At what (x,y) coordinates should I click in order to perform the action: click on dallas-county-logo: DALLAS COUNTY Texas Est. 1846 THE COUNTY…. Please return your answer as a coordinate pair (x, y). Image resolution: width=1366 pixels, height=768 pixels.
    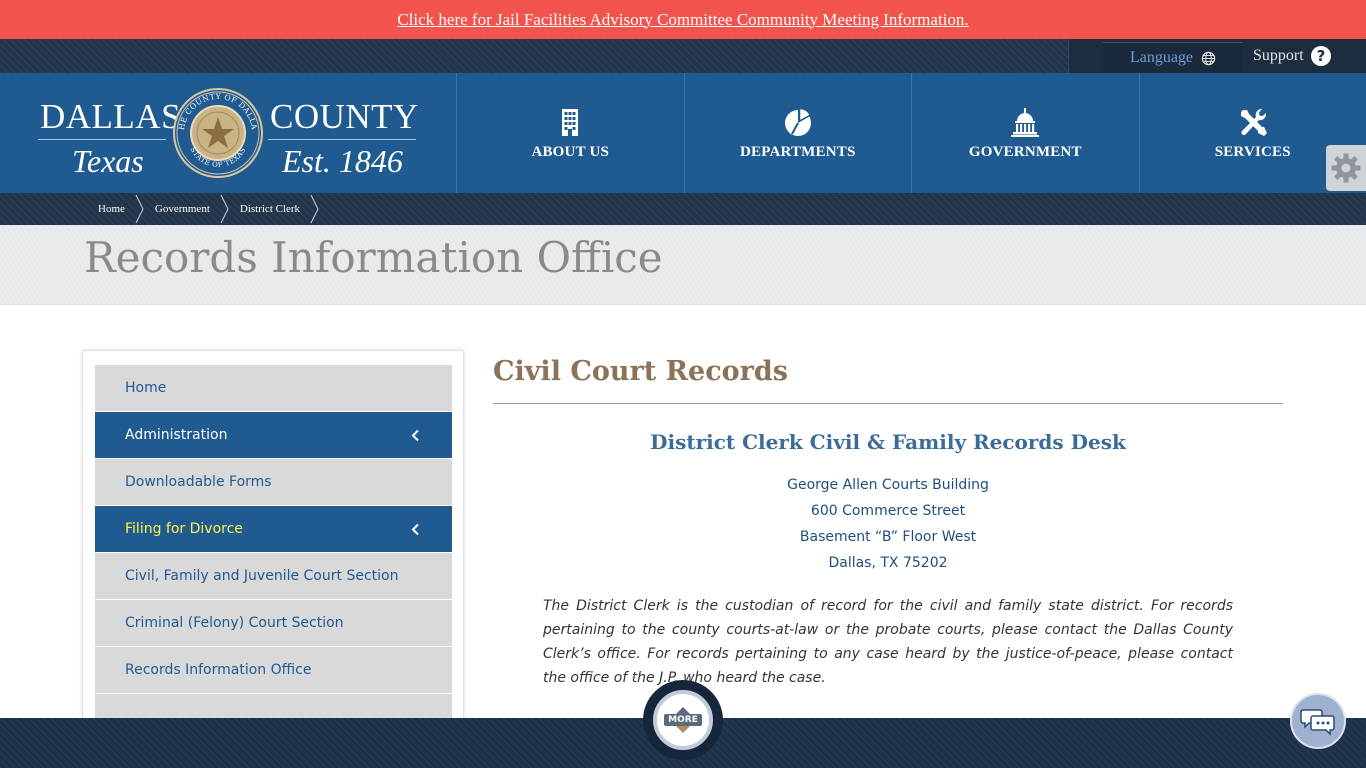
    Looking at the image, I should click on (228, 133).